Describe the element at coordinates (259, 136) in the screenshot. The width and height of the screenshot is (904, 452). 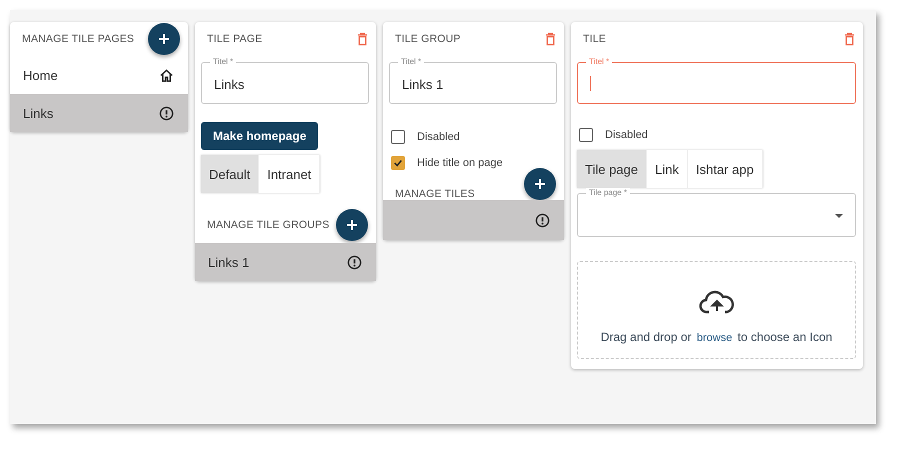
I see `make-homepage-button: Make homepage` at that location.